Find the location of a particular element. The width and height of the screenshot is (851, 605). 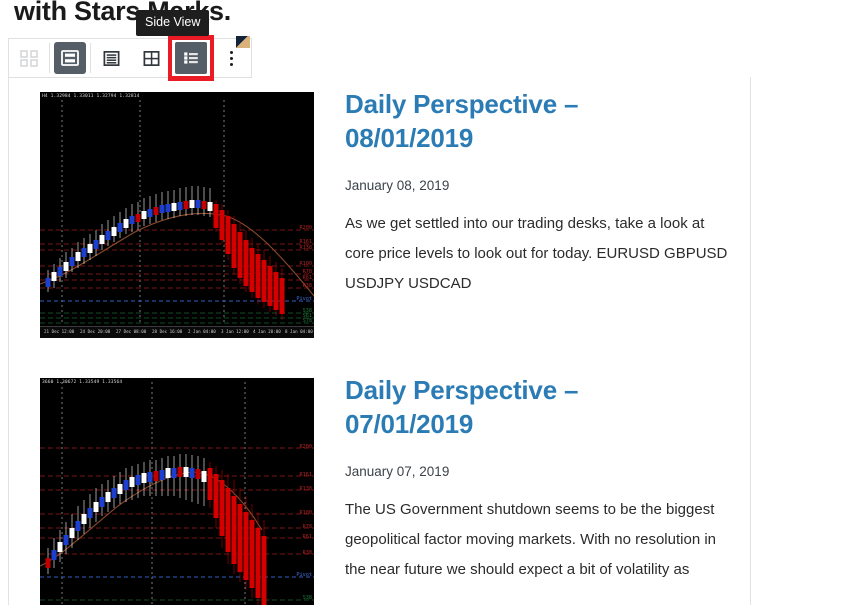

cursor-artifact is located at coordinates (243, 42).